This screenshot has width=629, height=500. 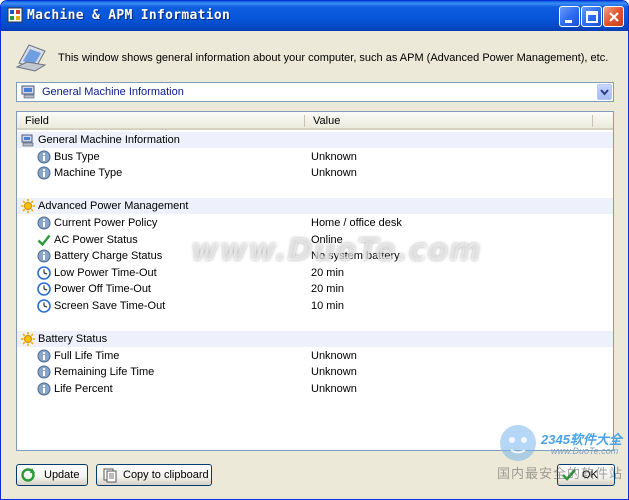 I want to click on minimize-icon, so click(x=568, y=21).